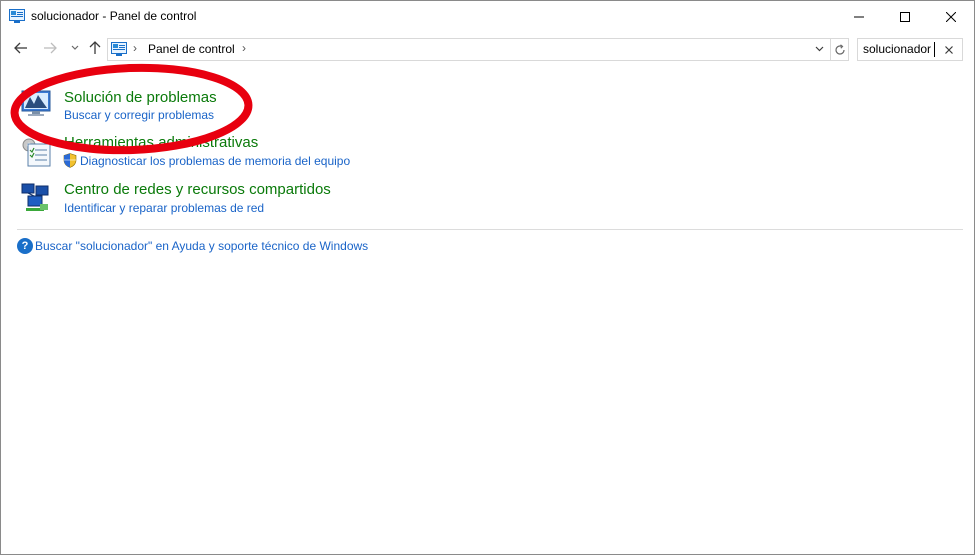 The height and width of the screenshot is (555, 975). I want to click on maximize-icon, so click(905, 16).